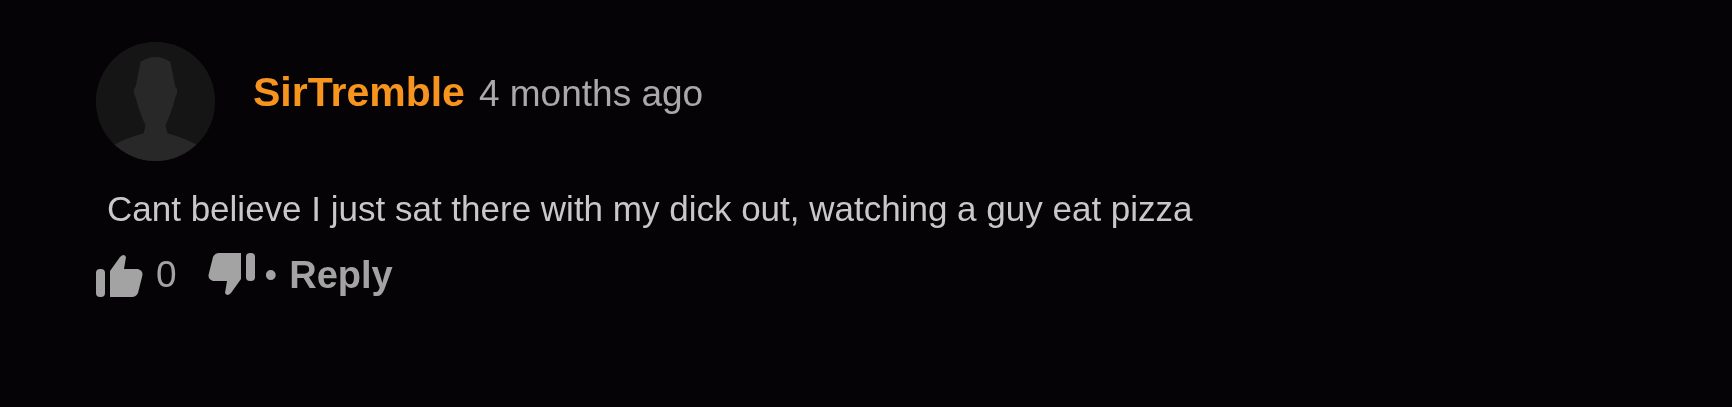  Describe the element at coordinates (591, 94) in the screenshot. I see `comment-time: 4 months ago` at that location.